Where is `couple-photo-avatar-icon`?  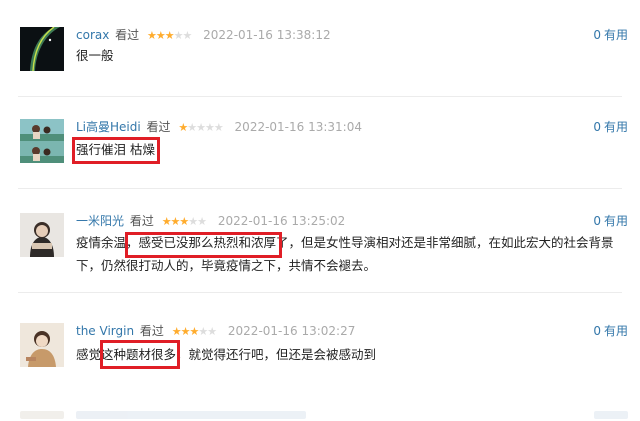
couple-photo-avatar-icon is located at coordinates (42, 141).